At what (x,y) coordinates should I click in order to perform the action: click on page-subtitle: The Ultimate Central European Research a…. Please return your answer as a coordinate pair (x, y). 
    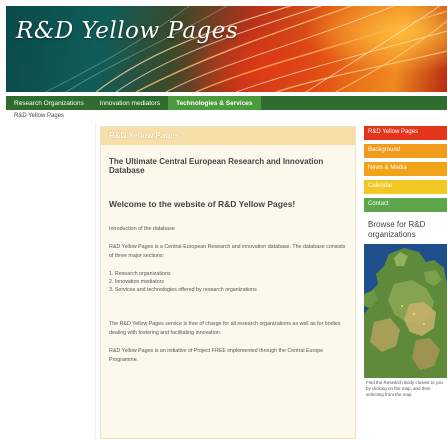
    Looking at the image, I should click on (216, 166).